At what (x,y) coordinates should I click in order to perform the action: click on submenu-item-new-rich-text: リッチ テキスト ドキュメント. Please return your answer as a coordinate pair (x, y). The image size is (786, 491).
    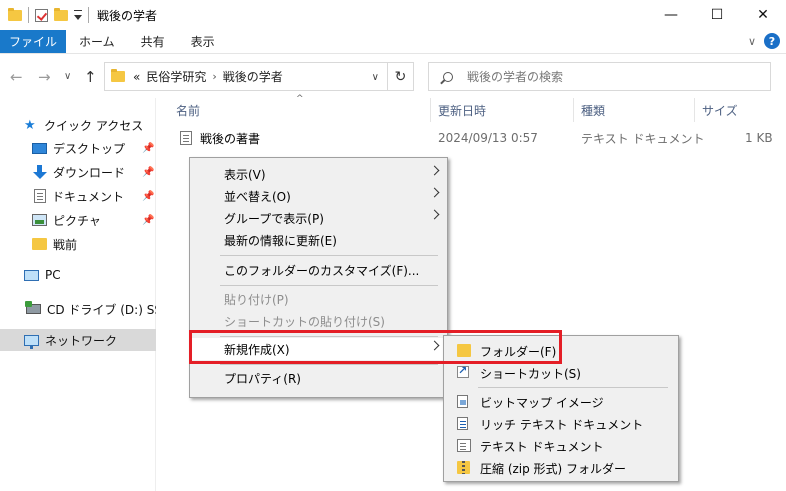
    Looking at the image, I should click on (561, 424).